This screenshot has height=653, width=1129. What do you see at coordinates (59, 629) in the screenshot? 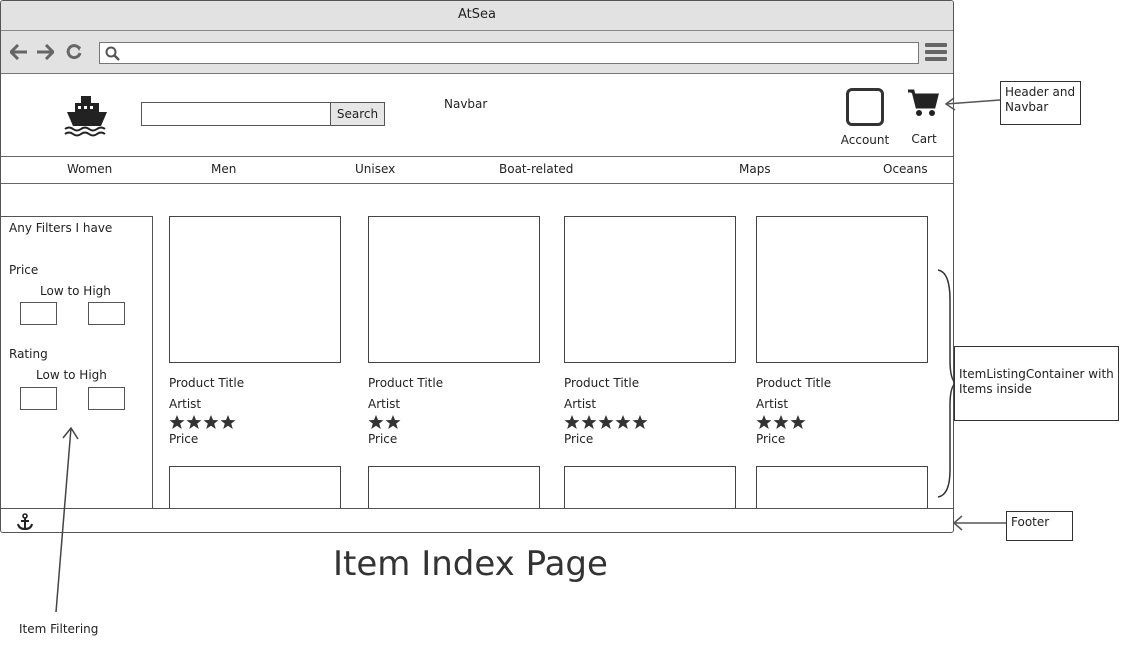
I see `item-filtering-note: Item Filtering` at bounding box center [59, 629].